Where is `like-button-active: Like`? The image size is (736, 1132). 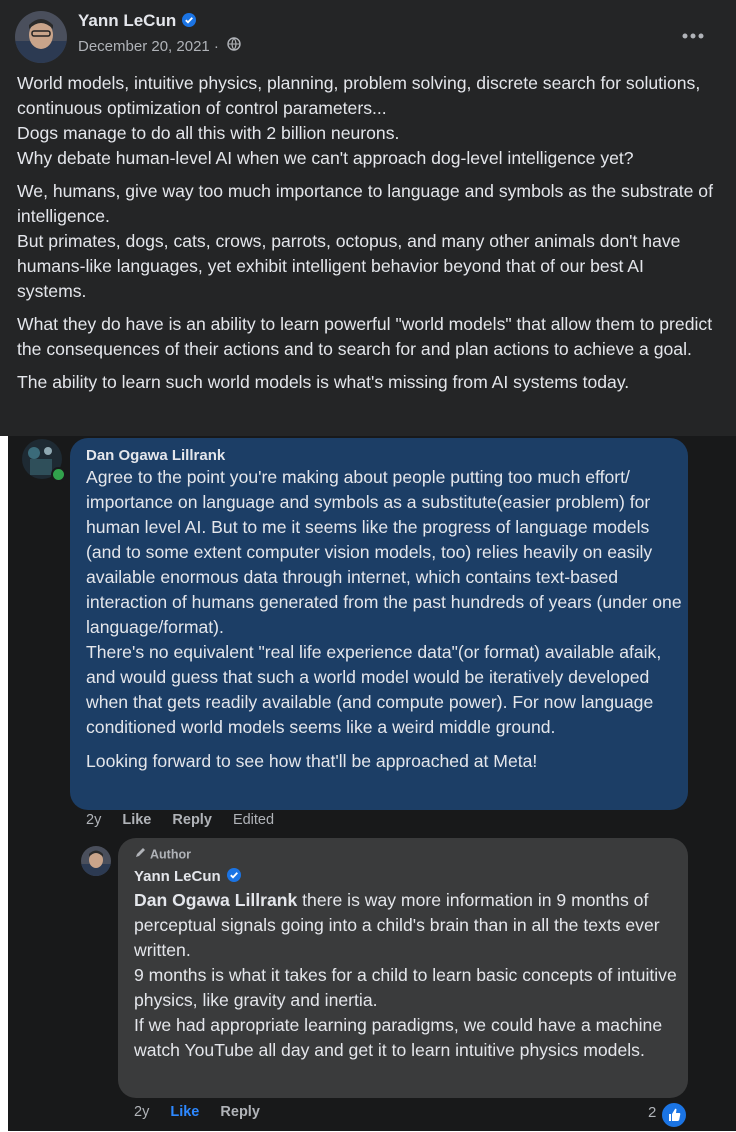 like-button-active: Like is located at coordinates (184, 1112).